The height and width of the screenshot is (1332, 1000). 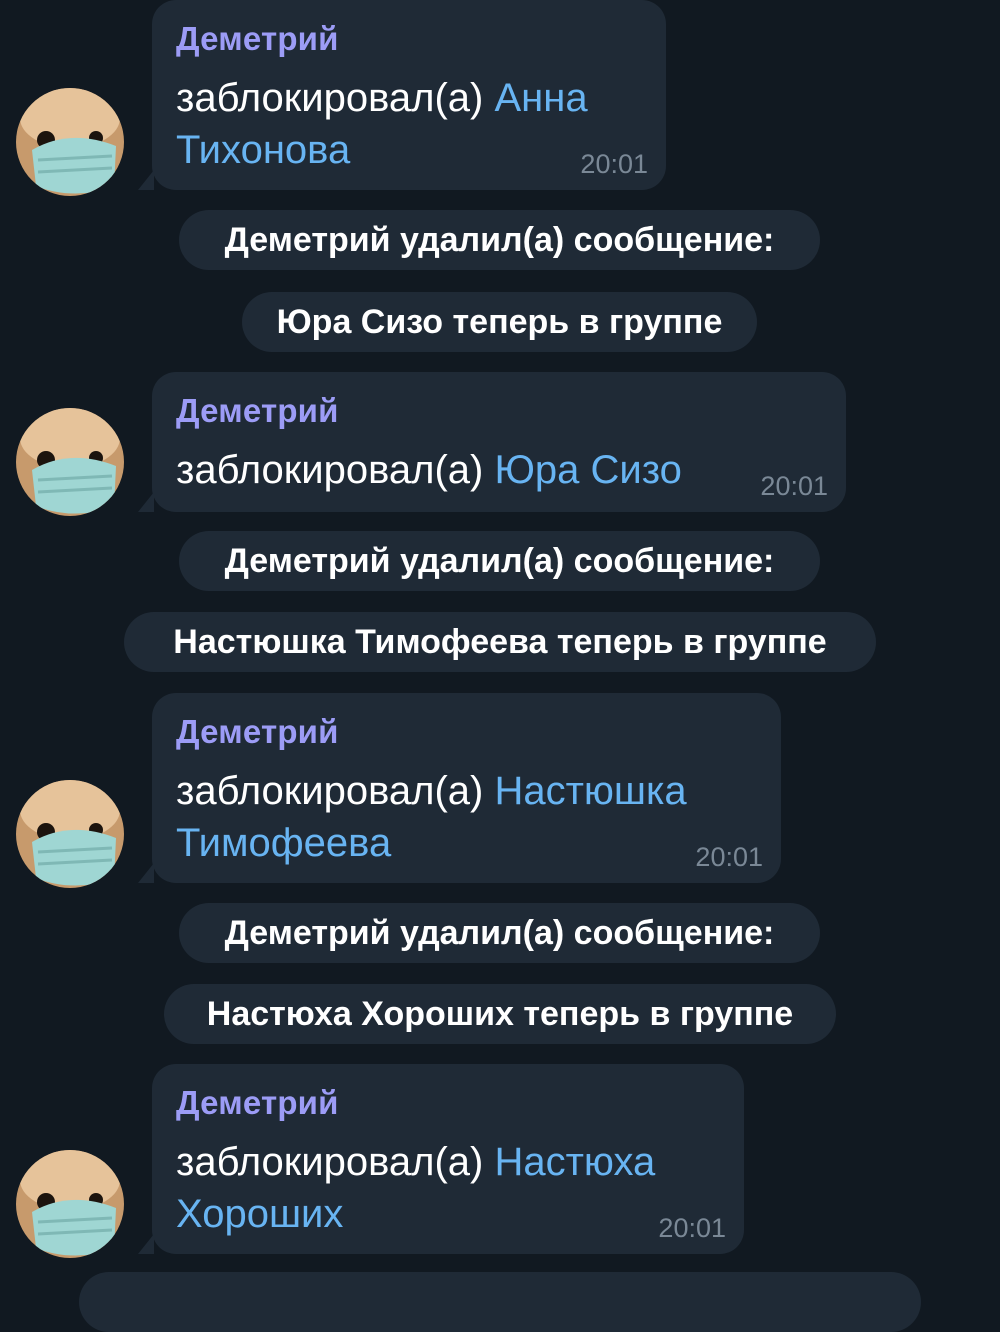 I want to click on message-bubble: Деметрий заблокировал(а) Юра Сизо 20:01, so click(x=492, y=442).